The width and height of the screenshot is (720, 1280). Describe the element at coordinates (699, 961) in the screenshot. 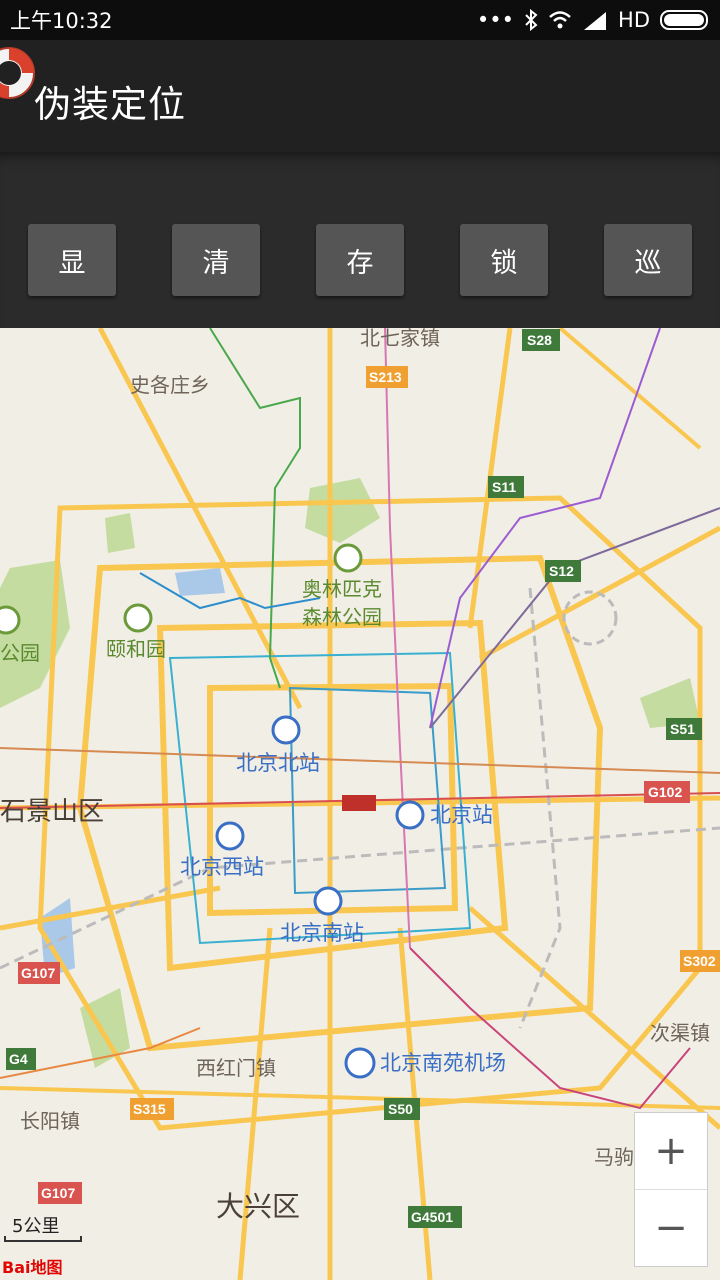

I see `shield-s302: S302` at that location.